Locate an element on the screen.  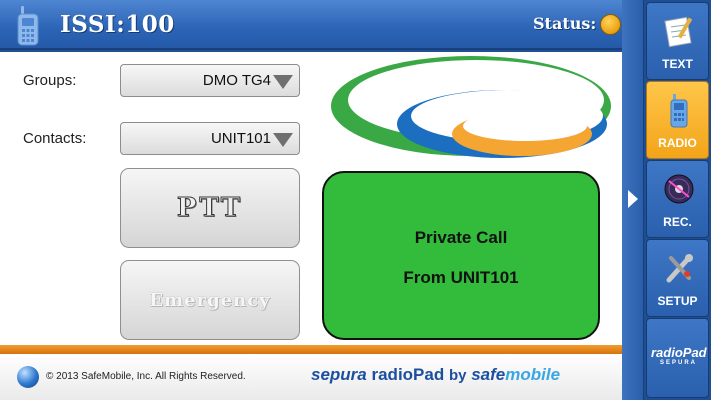
sepura-radiopad-logo: sepura radioPad by safemobile is located at coordinates (435, 375).